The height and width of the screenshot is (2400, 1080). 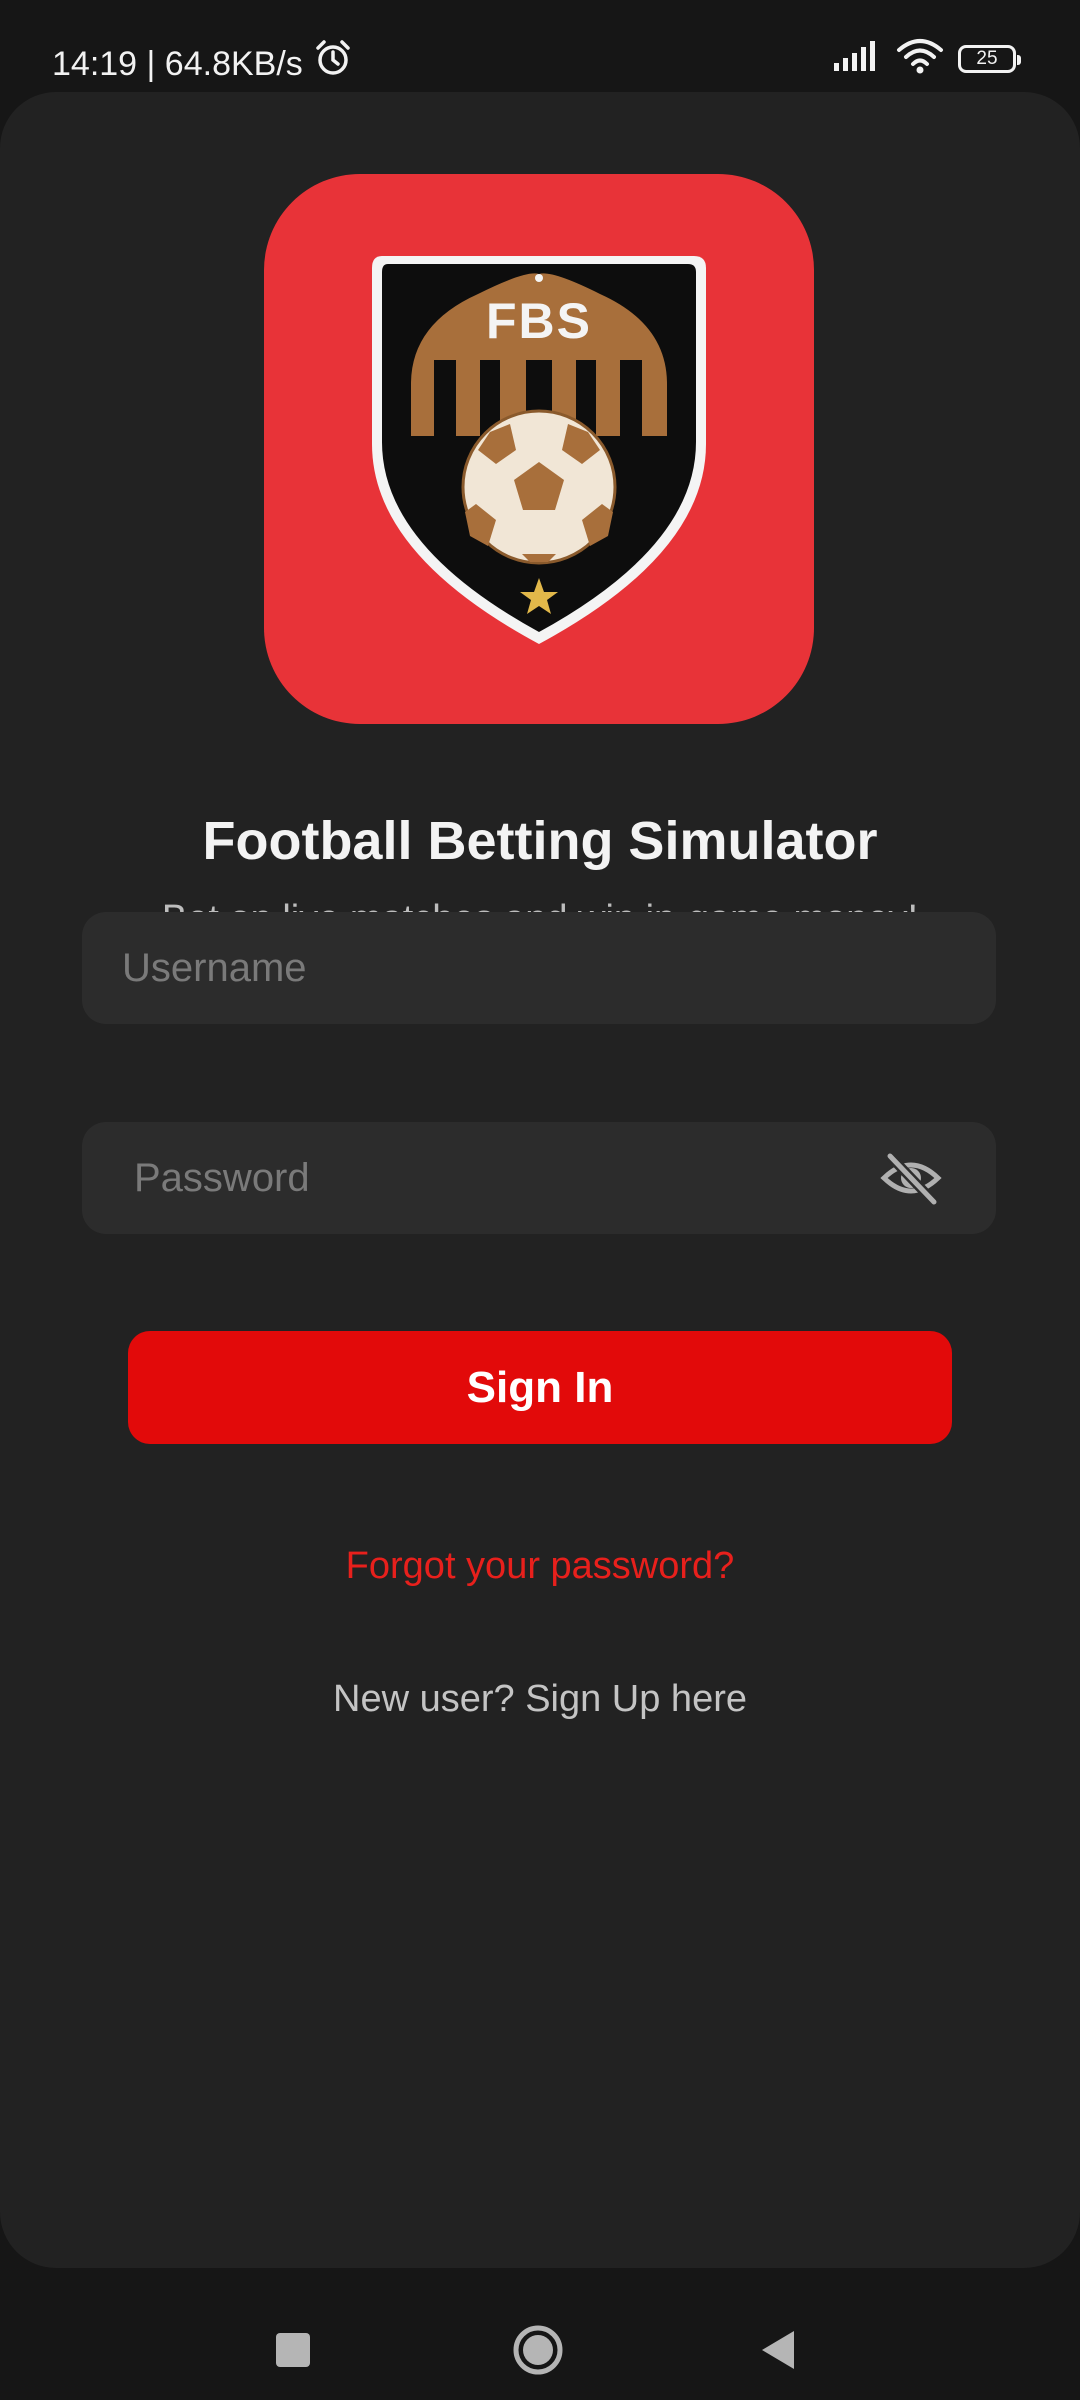 What do you see at coordinates (540, 1387) in the screenshot?
I see `sign-in-button: Sign In` at bounding box center [540, 1387].